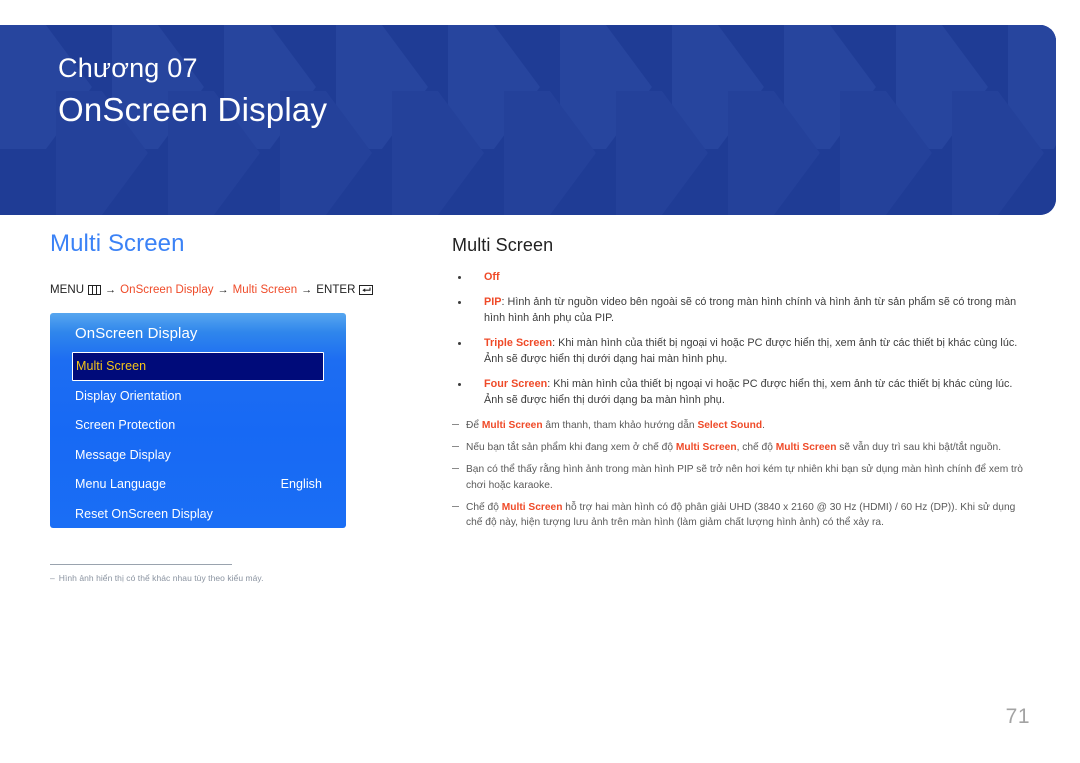 The height and width of the screenshot is (763, 1080). Describe the element at coordinates (198, 455) in the screenshot. I see `osd-menu-item-message-display: Message Display` at that location.